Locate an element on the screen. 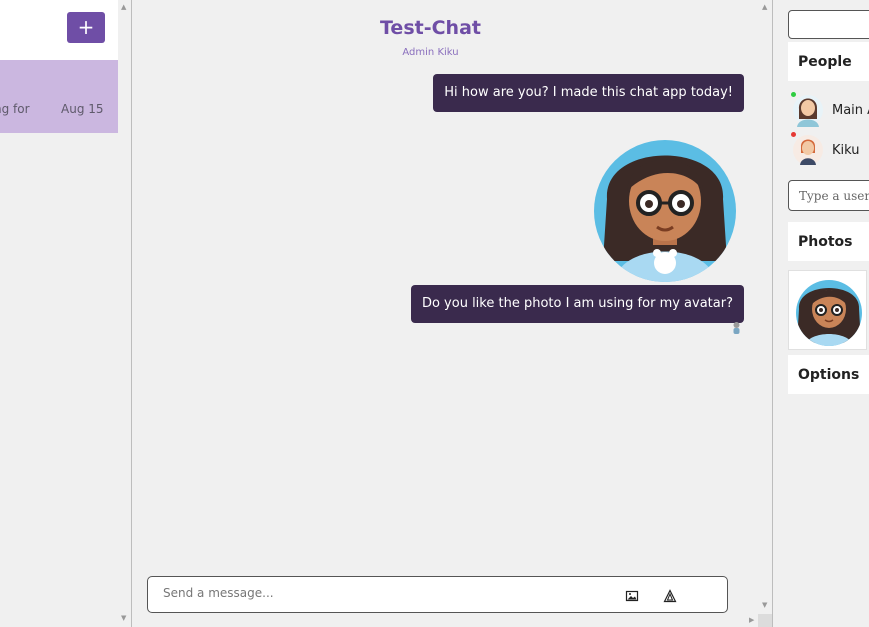  chat-item-preview: ng for is located at coordinates (15, 109).